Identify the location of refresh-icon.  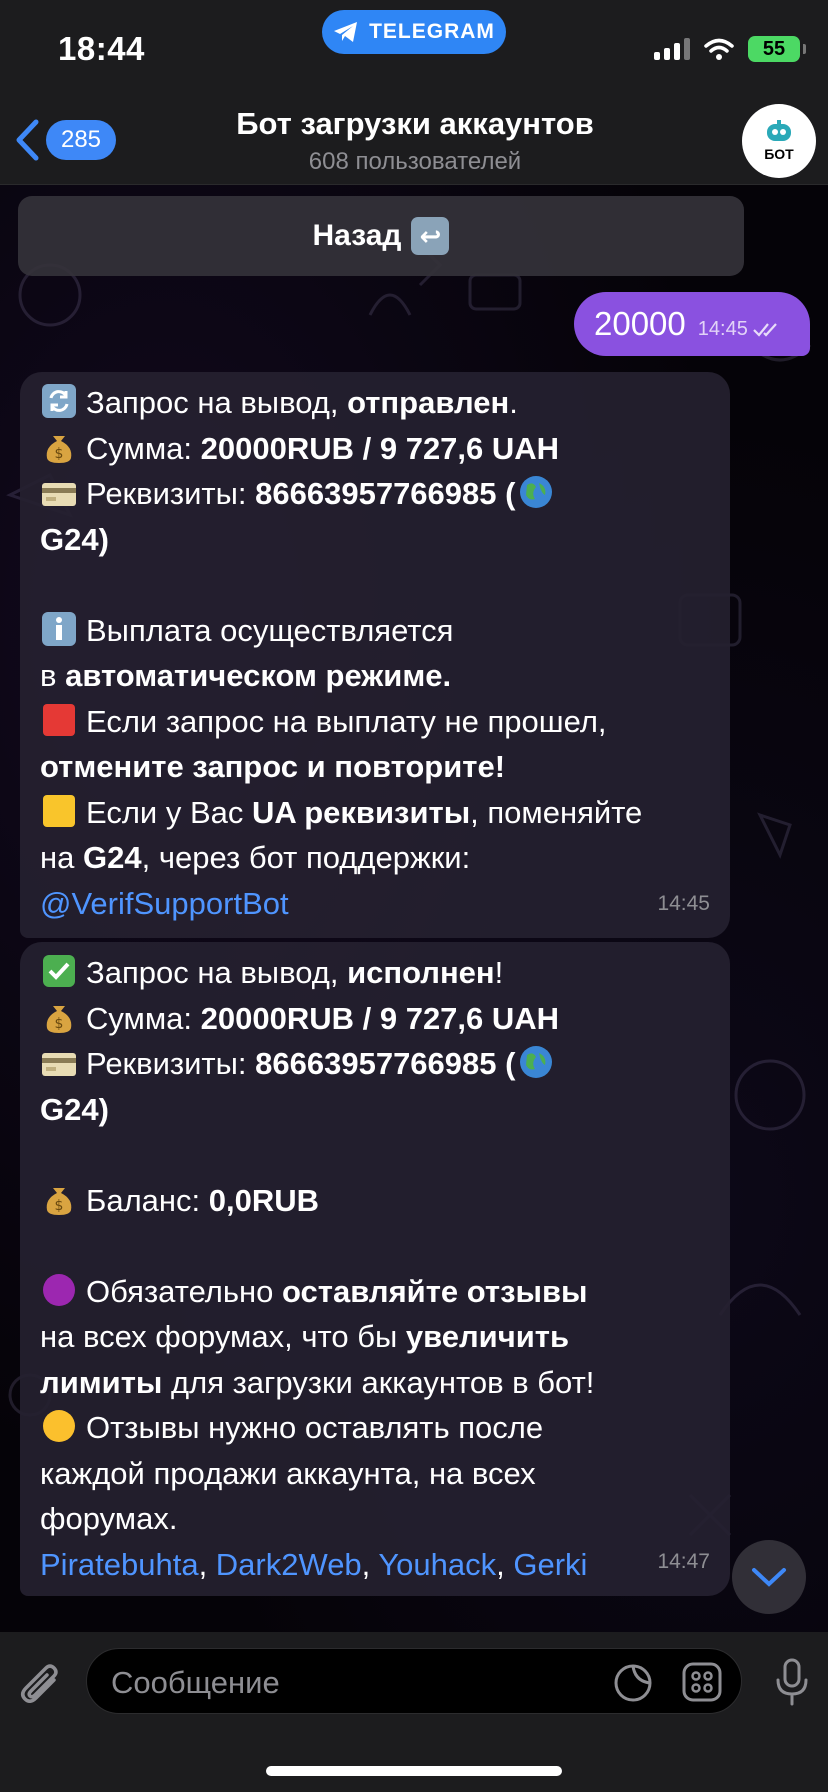
(59, 401).